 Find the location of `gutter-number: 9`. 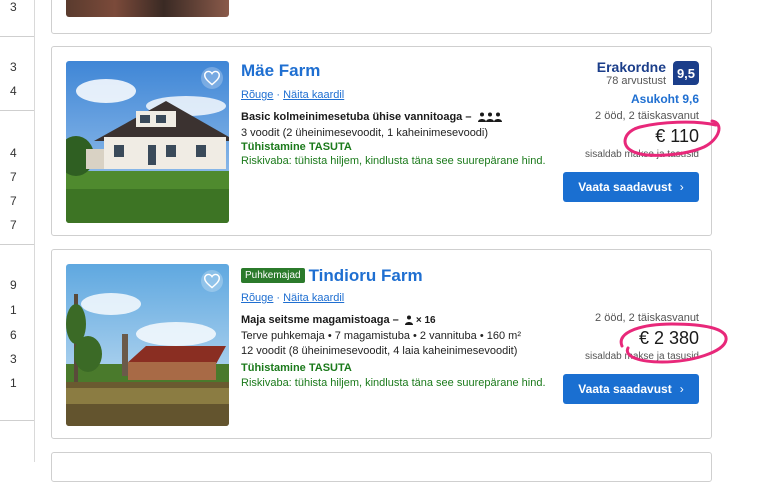

gutter-number: 9 is located at coordinates (13, 285).